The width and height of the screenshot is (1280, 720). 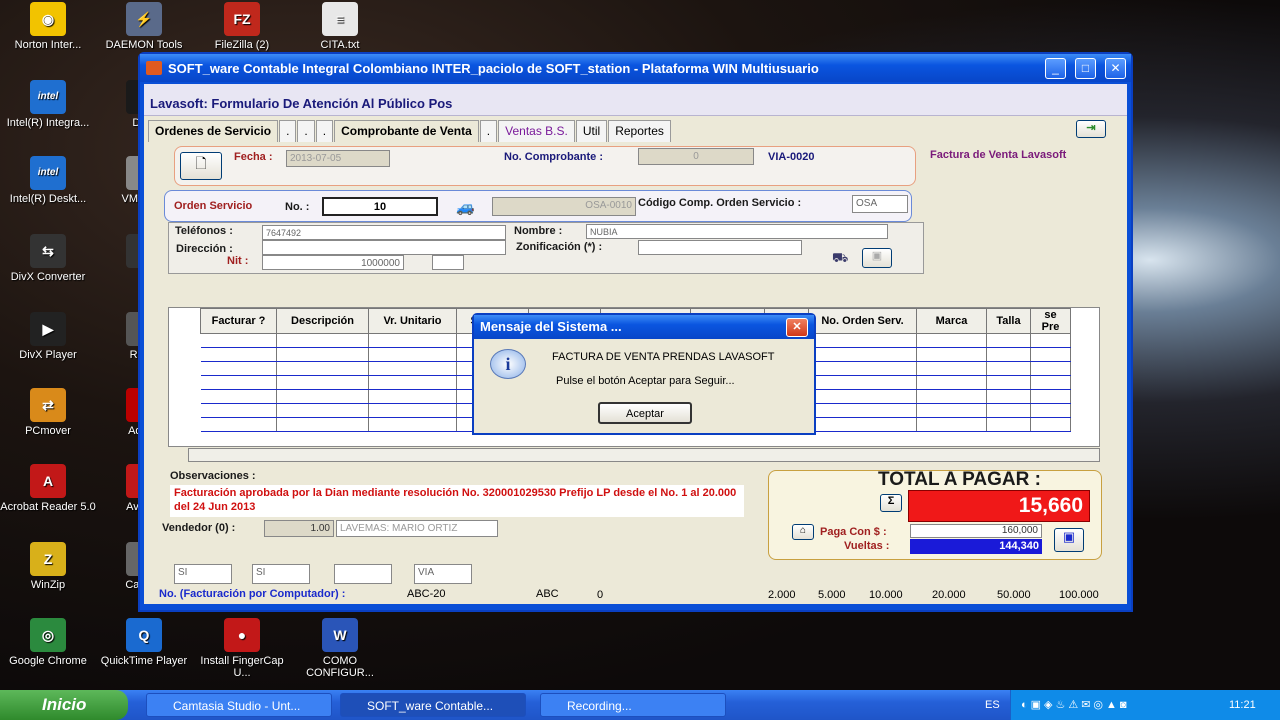 I want to click on tab-3: ., so click(x=306, y=131).